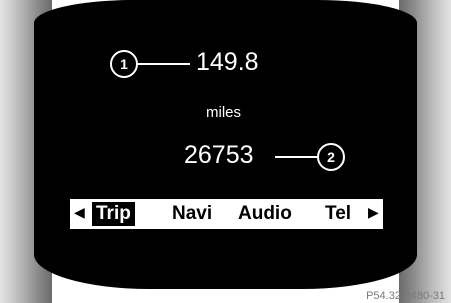  Describe the element at coordinates (405, 296) in the screenshot. I see `figure-reference-code: P54.32-8480-31` at that location.